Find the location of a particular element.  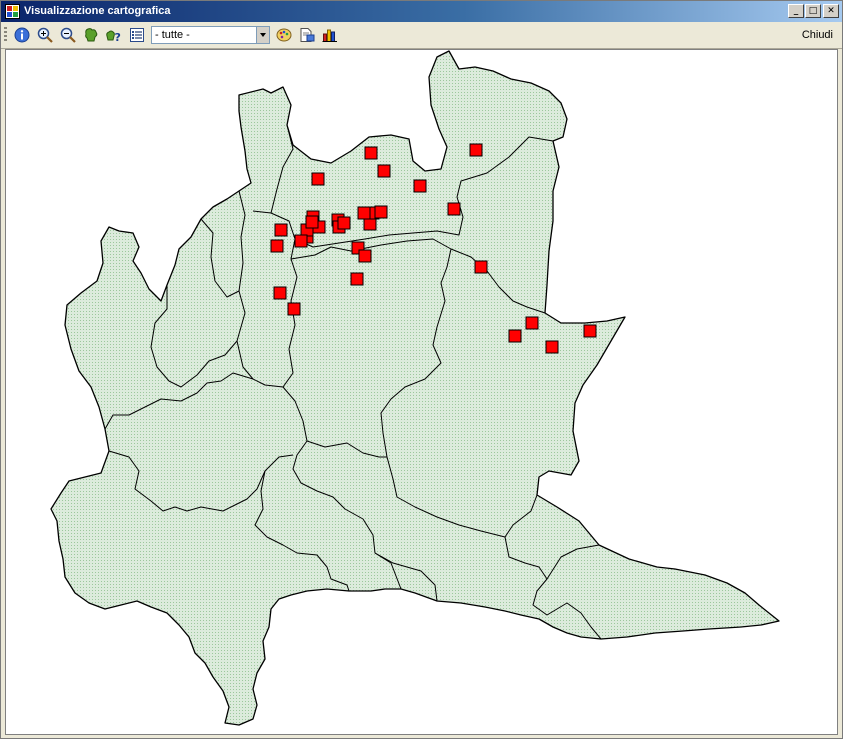

export-icon is located at coordinates (307, 35).